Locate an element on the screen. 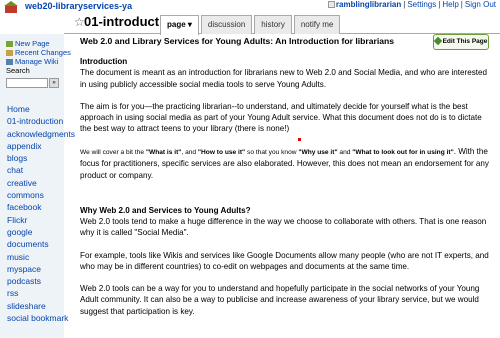 The height and width of the screenshot is (338, 500). sidebar-item-flickr: Flickr is located at coordinates (35, 220).